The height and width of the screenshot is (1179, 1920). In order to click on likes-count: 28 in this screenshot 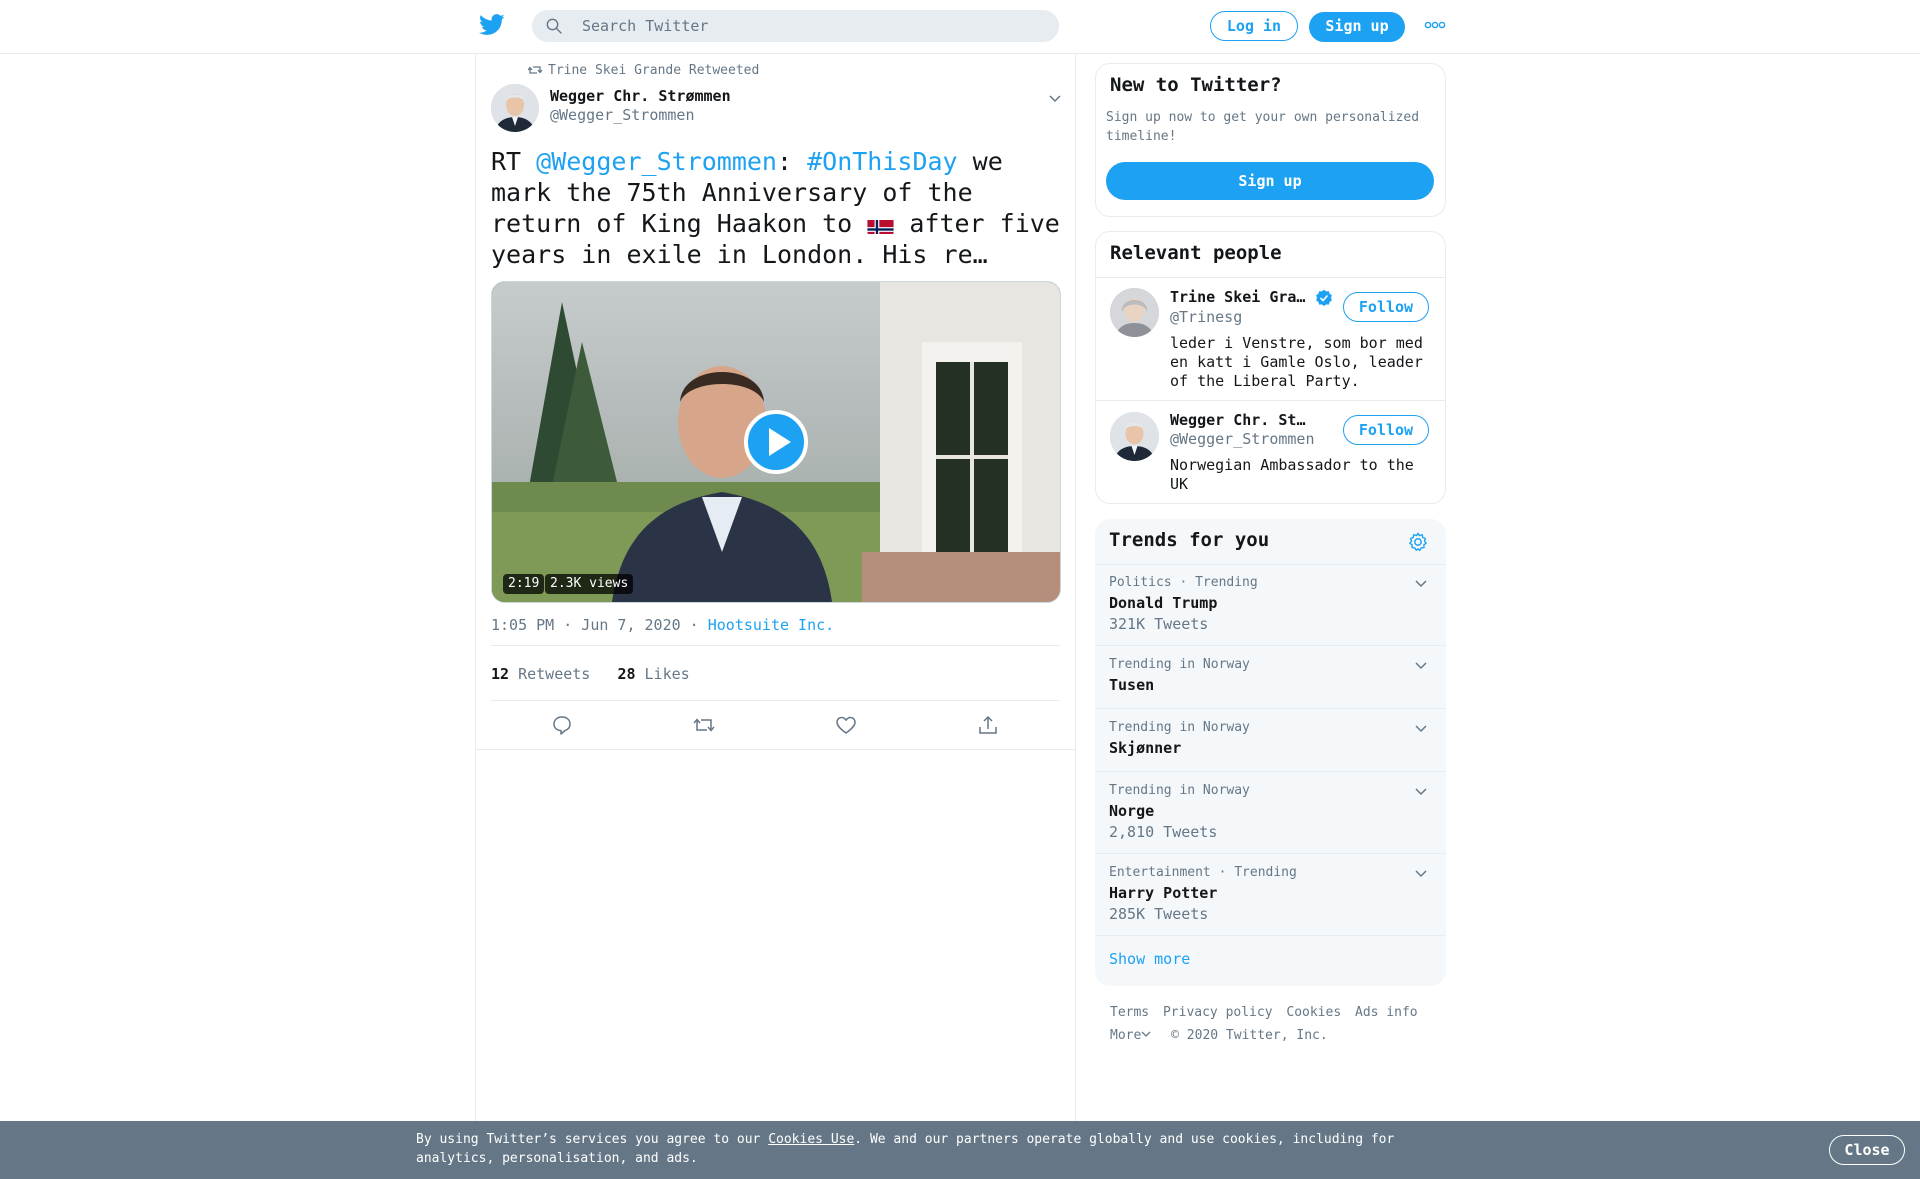, I will do `click(626, 674)`.